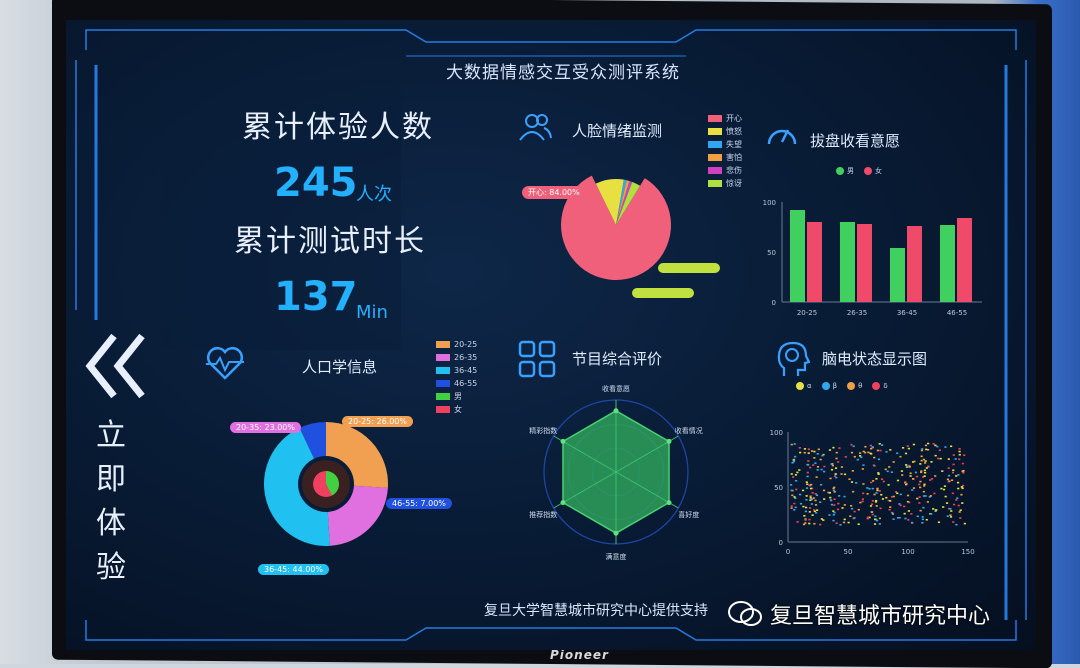  I want to click on eeg-x-tick: 0, so click(788, 552).